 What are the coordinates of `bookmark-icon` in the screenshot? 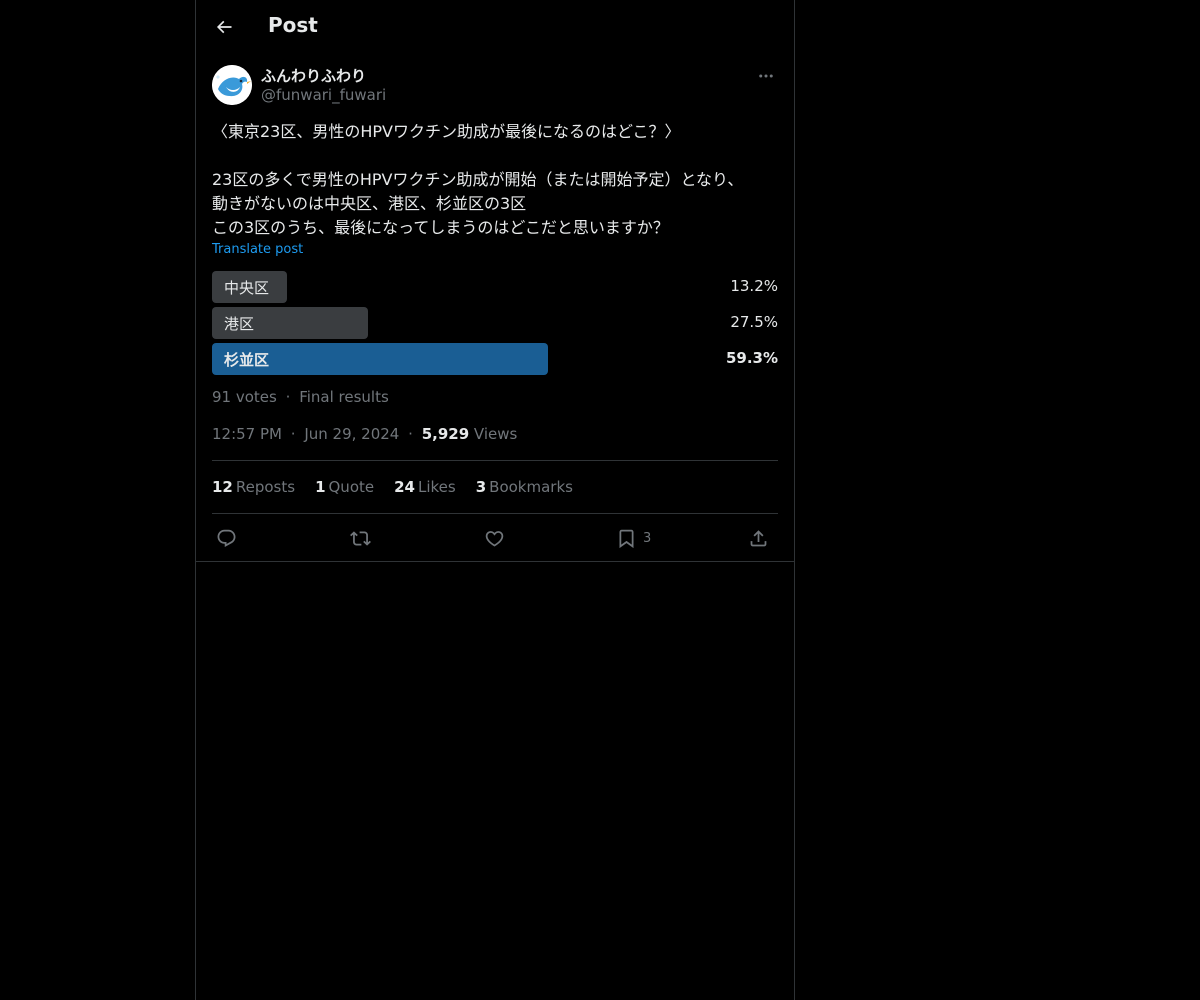 It's located at (626, 538).